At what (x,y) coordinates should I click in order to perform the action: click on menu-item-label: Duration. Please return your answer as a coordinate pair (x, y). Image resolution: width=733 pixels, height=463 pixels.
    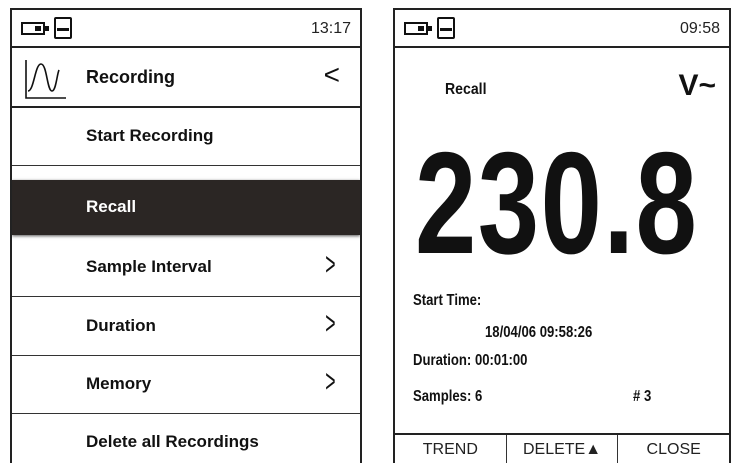
    Looking at the image, I should click on (121, 325).